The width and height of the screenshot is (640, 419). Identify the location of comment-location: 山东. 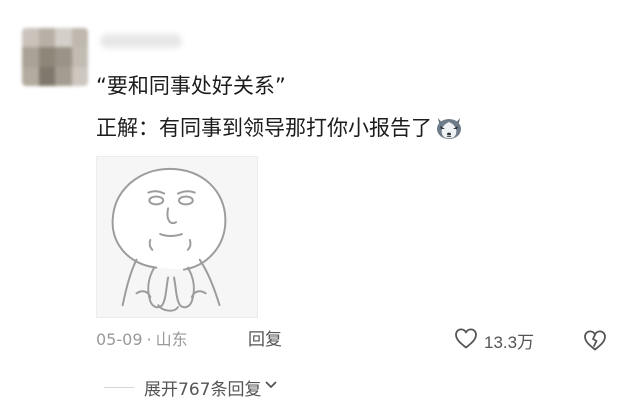
(171, 339).